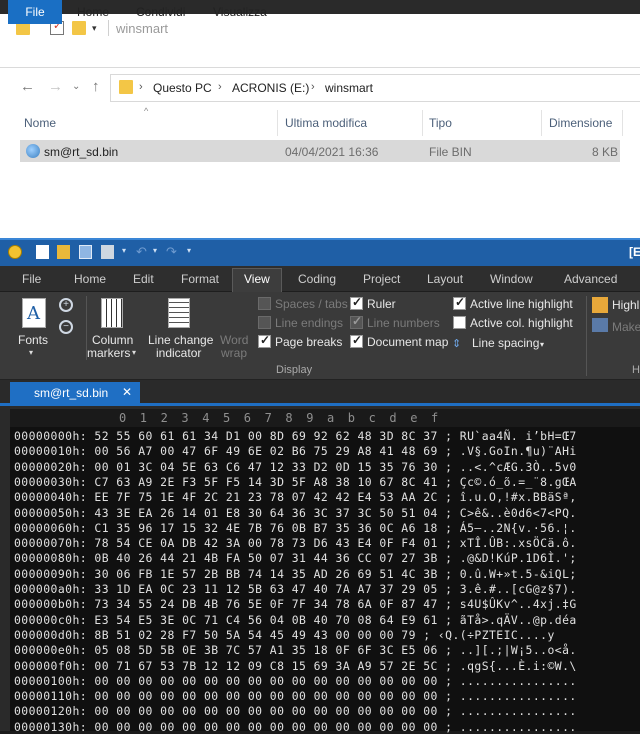  What do you see at coordinates (94, 28) in the screenshot?
I see `quick-access-dropdown-icon: ▾` at bounding box center [94, 28].